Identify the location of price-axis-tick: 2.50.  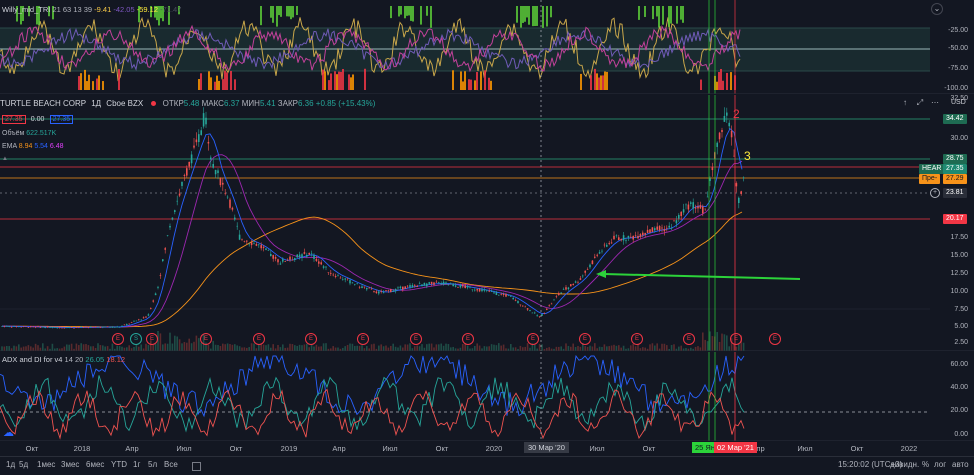
(961, 342).